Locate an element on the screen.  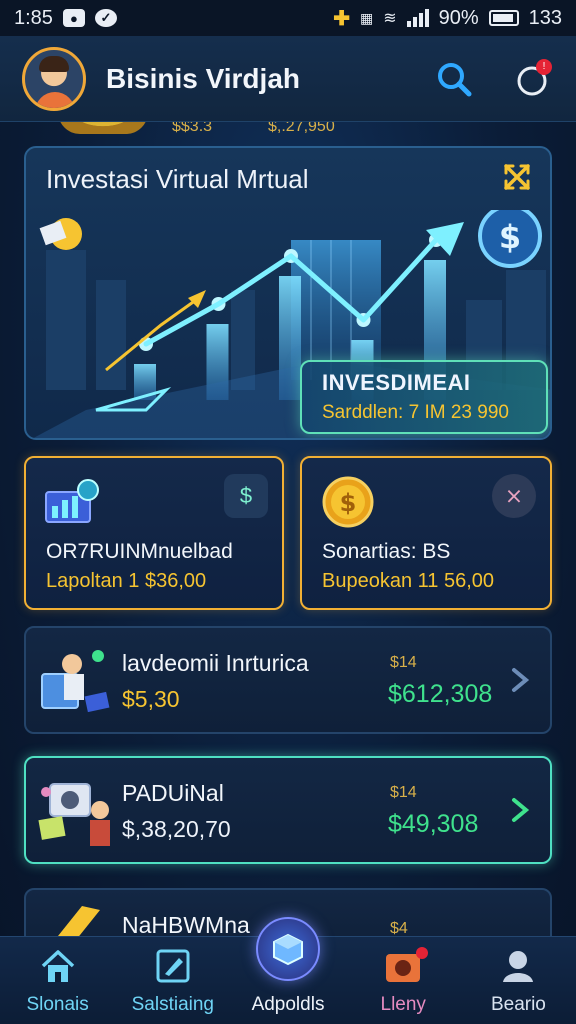
avatar is located at coordinates (54, 78).